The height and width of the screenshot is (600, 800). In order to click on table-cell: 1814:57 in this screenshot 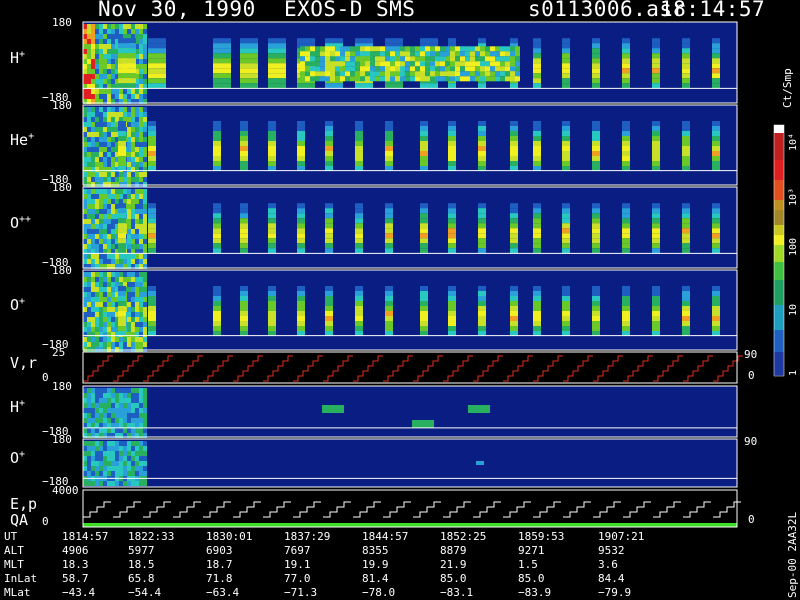, I will do `click(85, 536)`.